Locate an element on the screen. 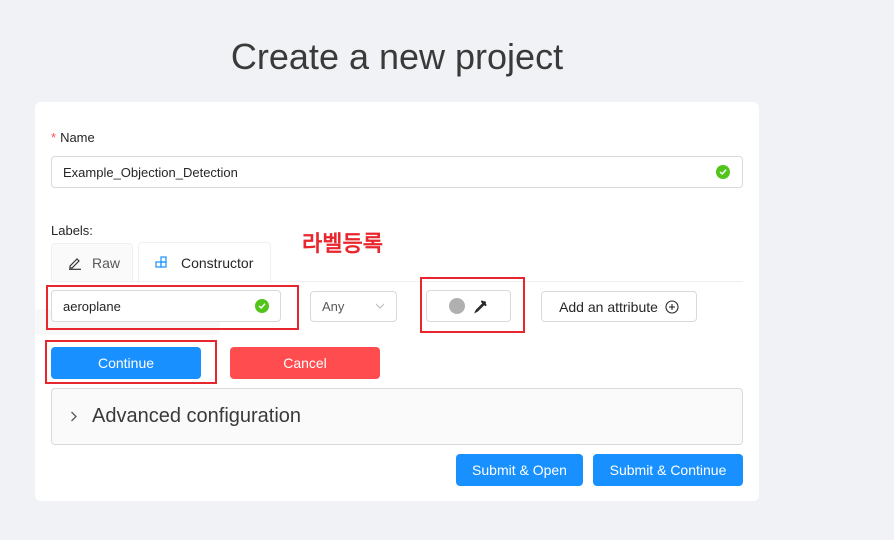 The width and height of the screenshot is (894, 540). annotation-box-continue is located at coordinates (131, 362).